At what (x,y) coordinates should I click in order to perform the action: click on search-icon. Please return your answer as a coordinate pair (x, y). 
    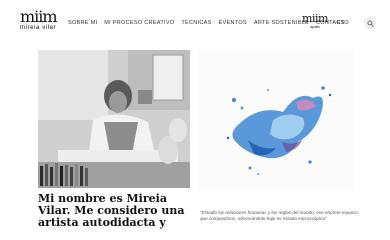
    Looking at the image, I should click on (370, 23).